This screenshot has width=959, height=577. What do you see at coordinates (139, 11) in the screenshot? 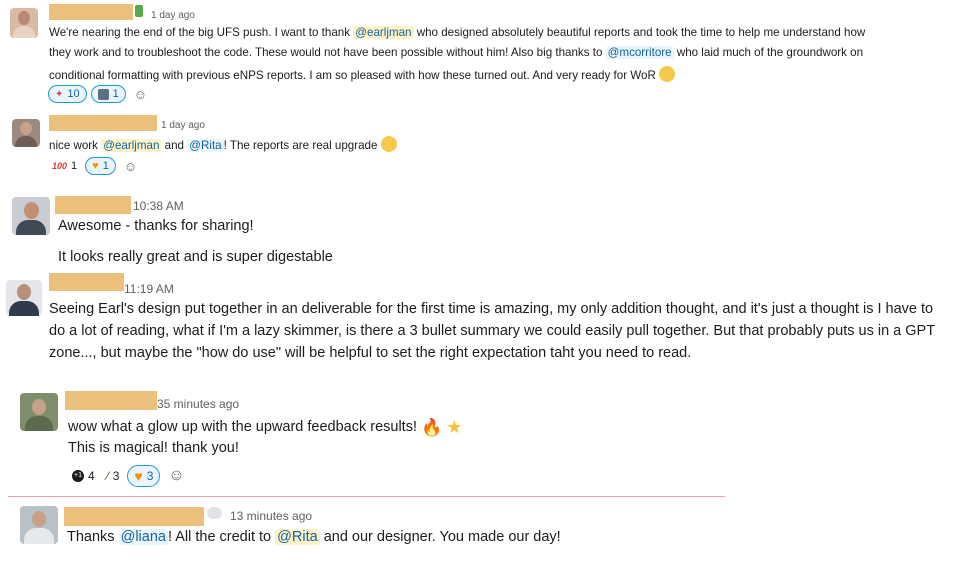
I see `status-emoji-icon` at bounding box center [139, 11].